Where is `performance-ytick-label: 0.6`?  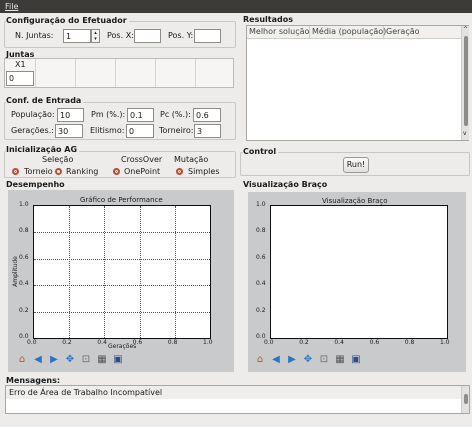 performance-ytick-label: 0.6 is located at coordinates (24, 257).